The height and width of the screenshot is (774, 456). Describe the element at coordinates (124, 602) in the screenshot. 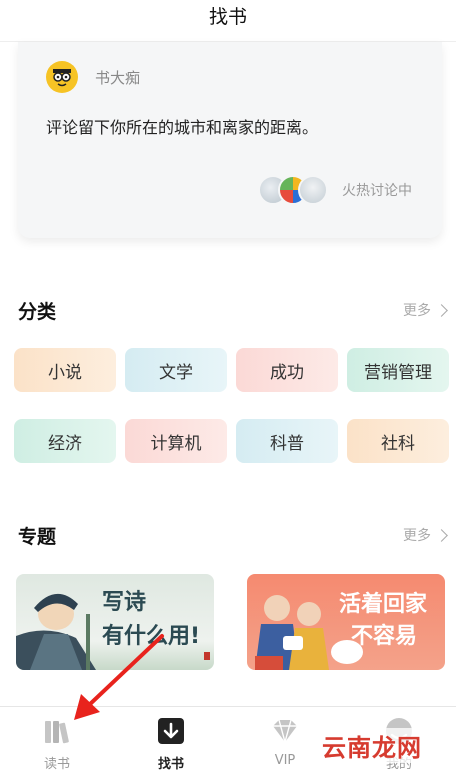

I see `topic-title-line1: 写诗` at that location.